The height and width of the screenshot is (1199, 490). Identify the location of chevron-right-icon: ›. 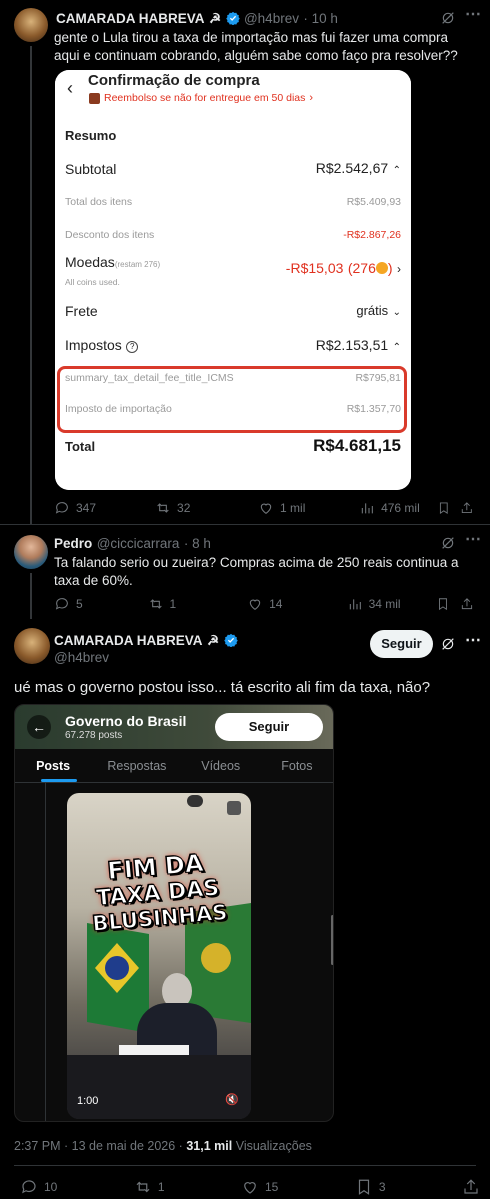
(399, 269).